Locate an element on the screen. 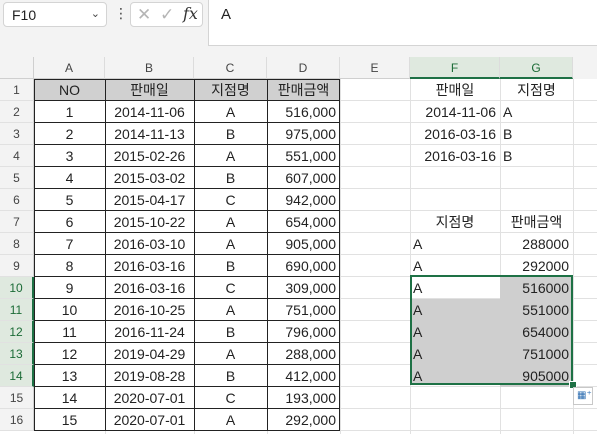 This screenshot has height=434, width=597. row-header-7: 7 is located at coordinates (17, 222).